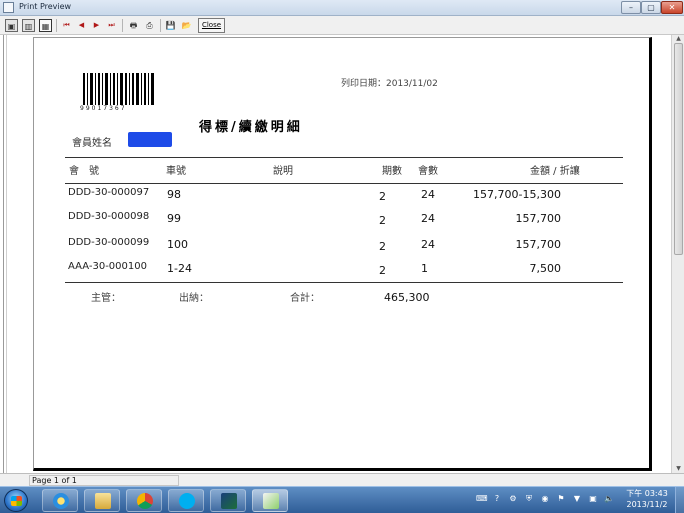  I want to click on row-0-member-no: DDD-30-000097, so click(109, 192).